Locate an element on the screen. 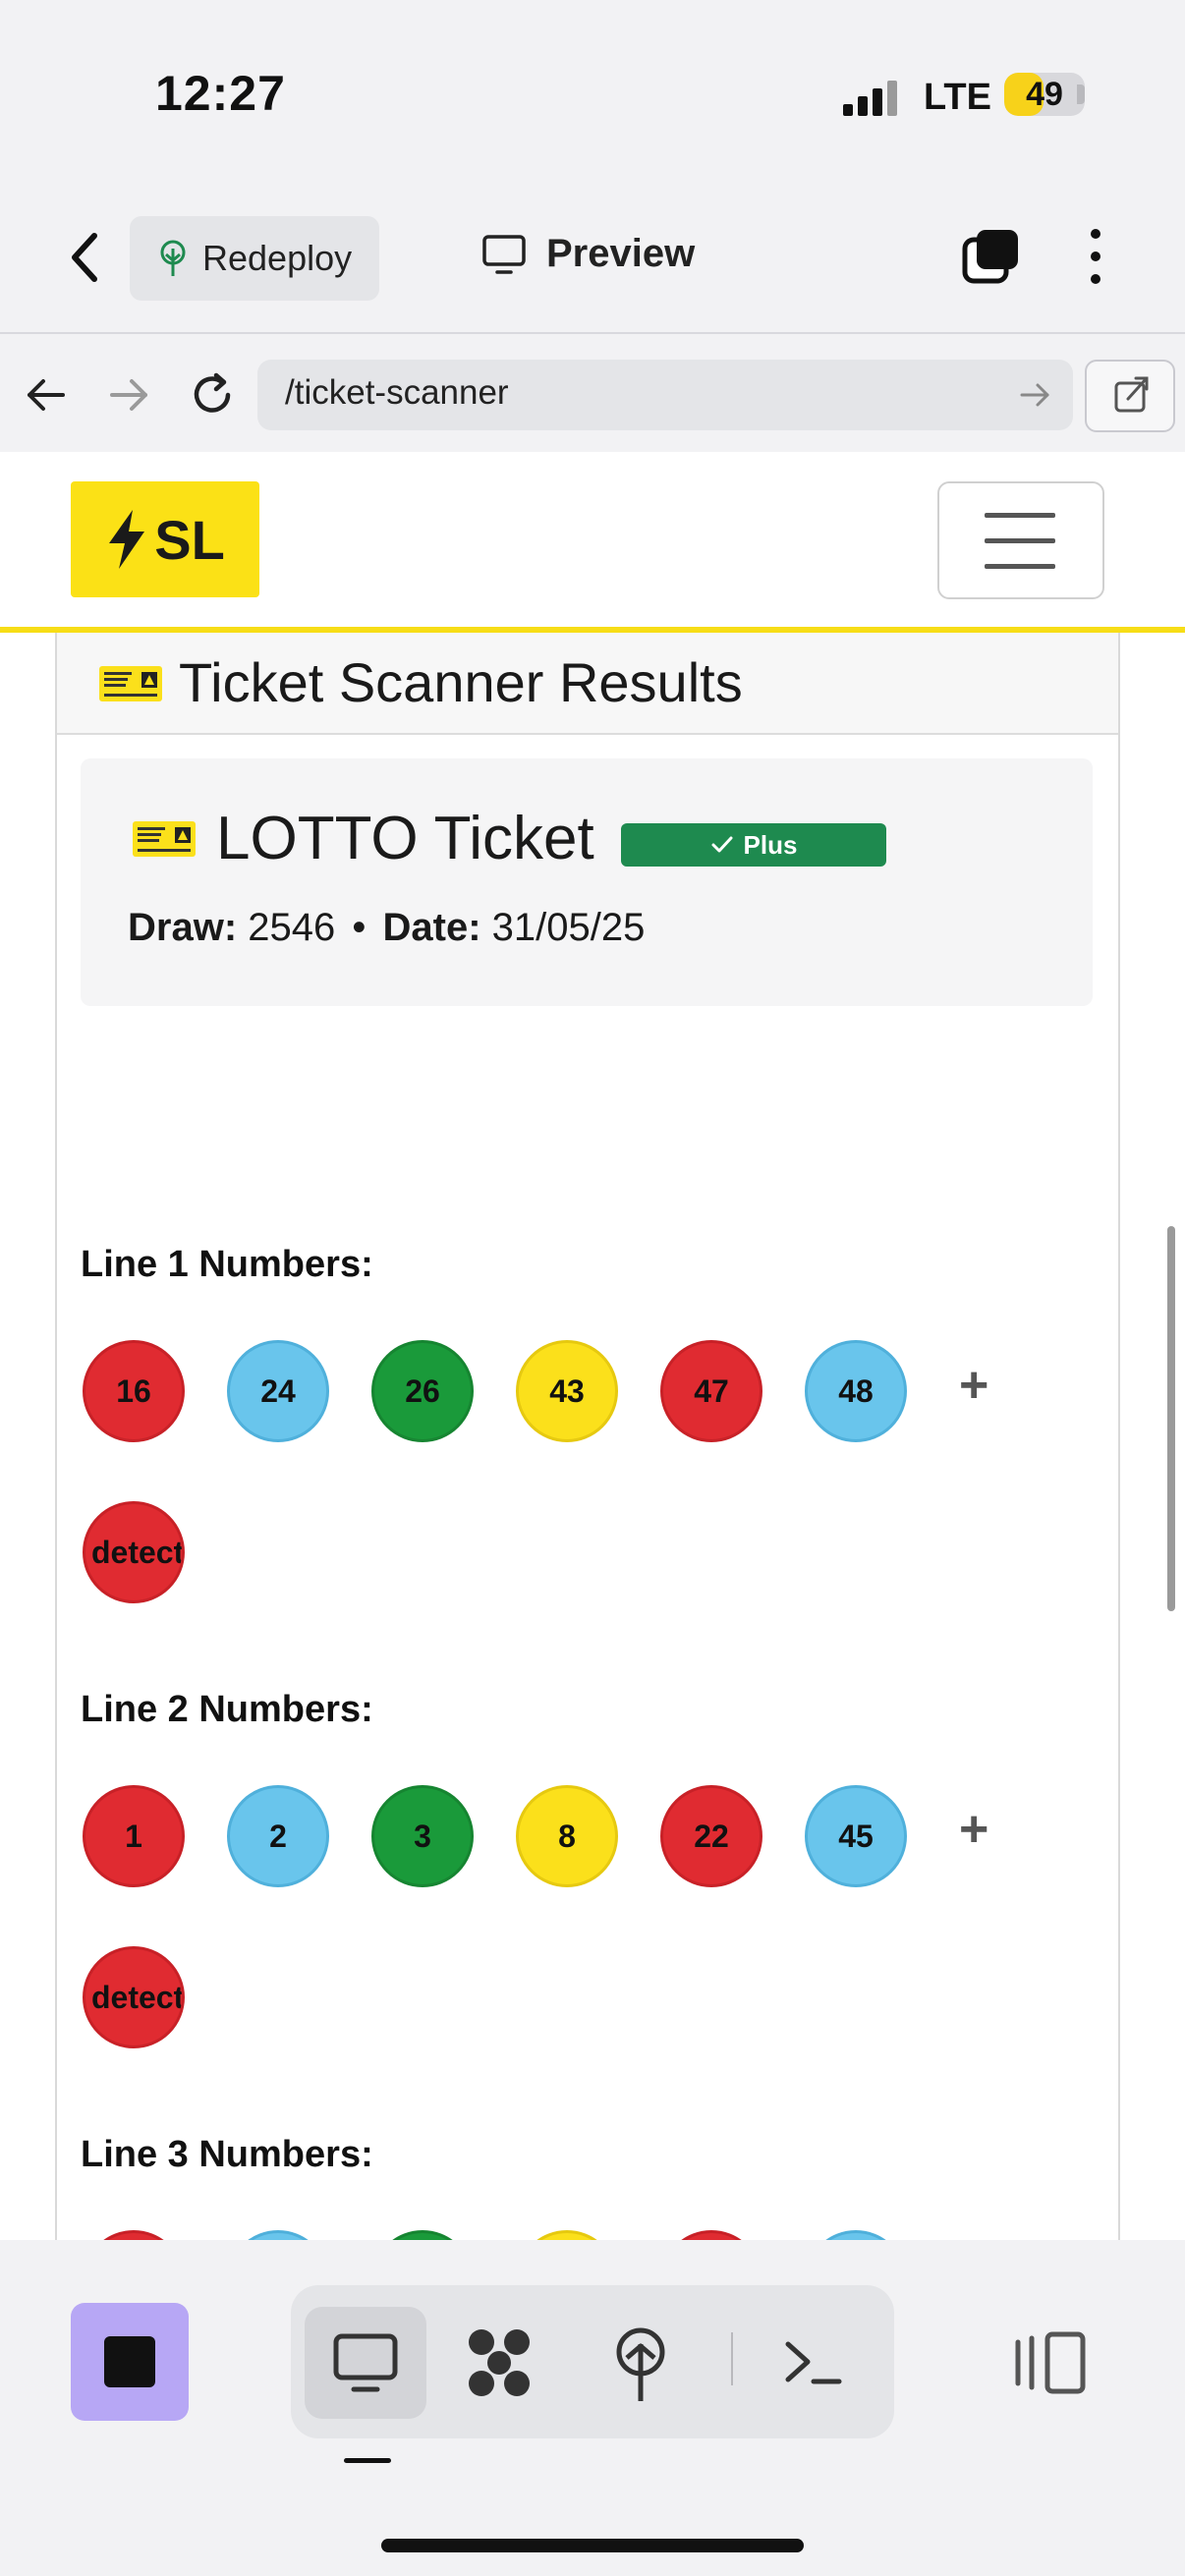  preview-tool-button is located at coordinates (366, 2363).